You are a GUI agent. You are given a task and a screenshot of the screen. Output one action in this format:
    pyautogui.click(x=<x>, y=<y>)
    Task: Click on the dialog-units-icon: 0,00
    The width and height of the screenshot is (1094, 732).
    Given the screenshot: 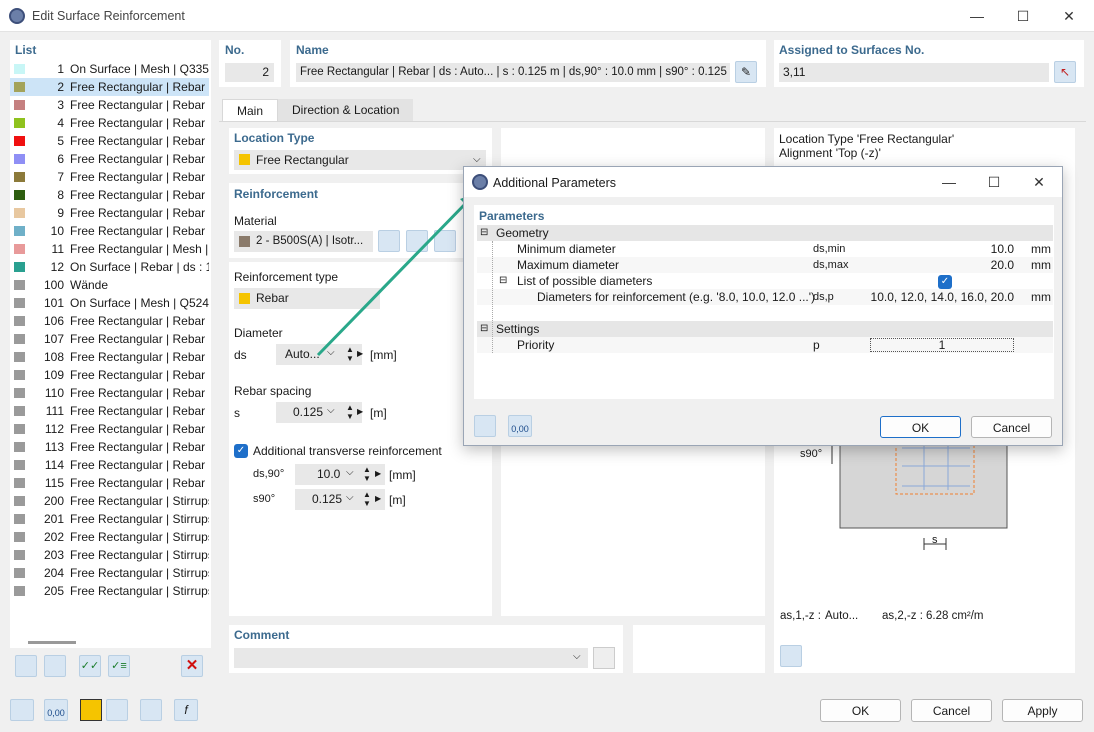 What is the action you would take?
    pyautogui.click(x=520, y=426)
    